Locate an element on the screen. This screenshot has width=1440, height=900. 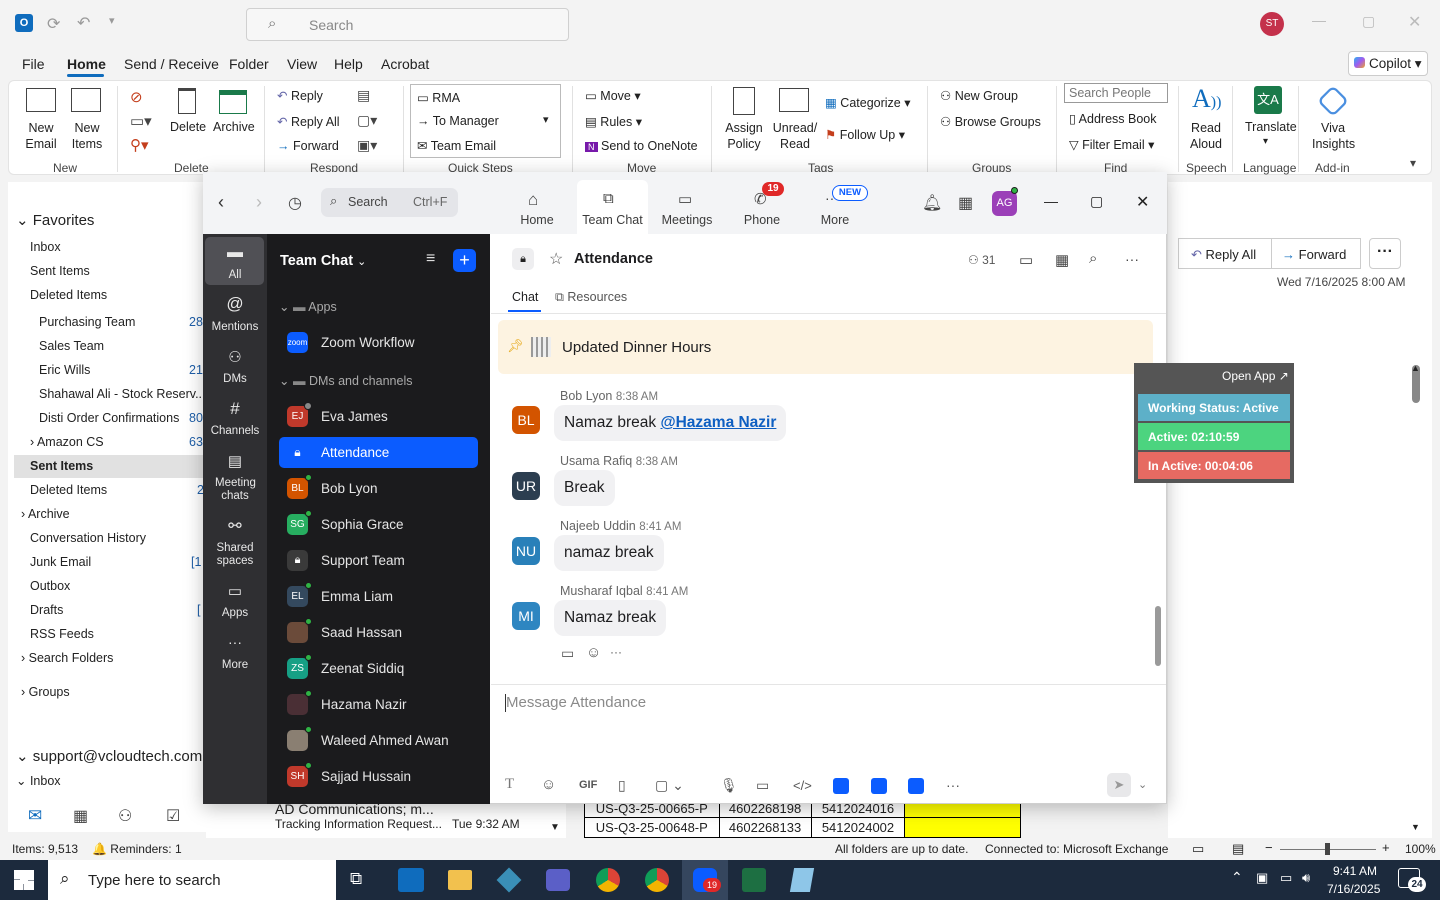
windows-start-icon is located at coordinates (24, 880).